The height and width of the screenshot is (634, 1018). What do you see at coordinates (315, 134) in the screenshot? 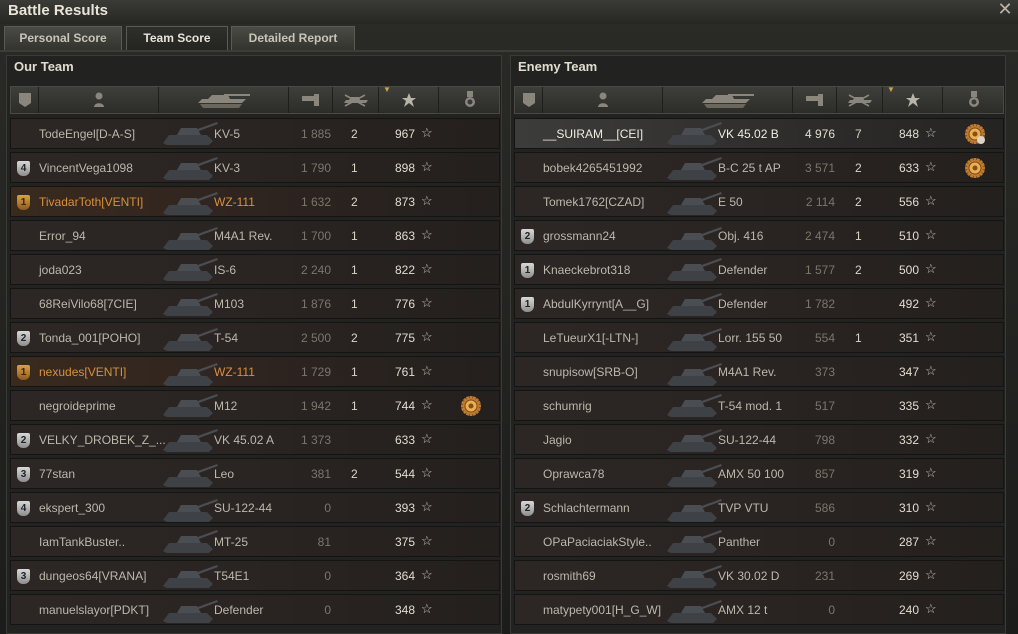
I see `xp-value: 1 885` at bounding box center [315, 134].